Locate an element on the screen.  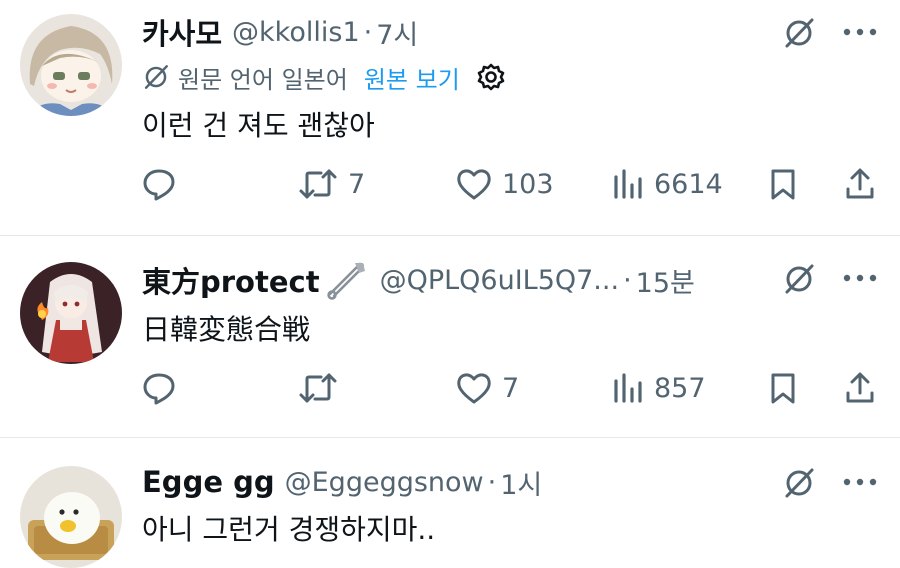
views-button: 857 is located at coordinates (659, 388).